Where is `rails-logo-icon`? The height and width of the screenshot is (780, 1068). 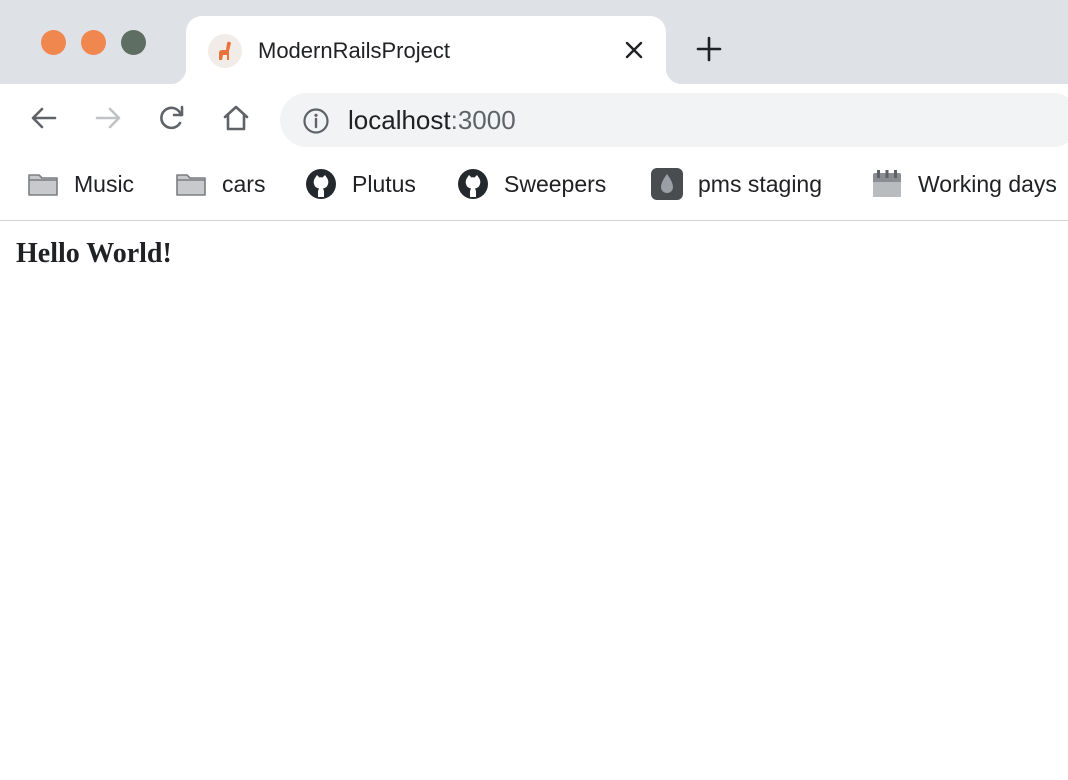 rails-logo-icon is located at coordinates (225, 51).